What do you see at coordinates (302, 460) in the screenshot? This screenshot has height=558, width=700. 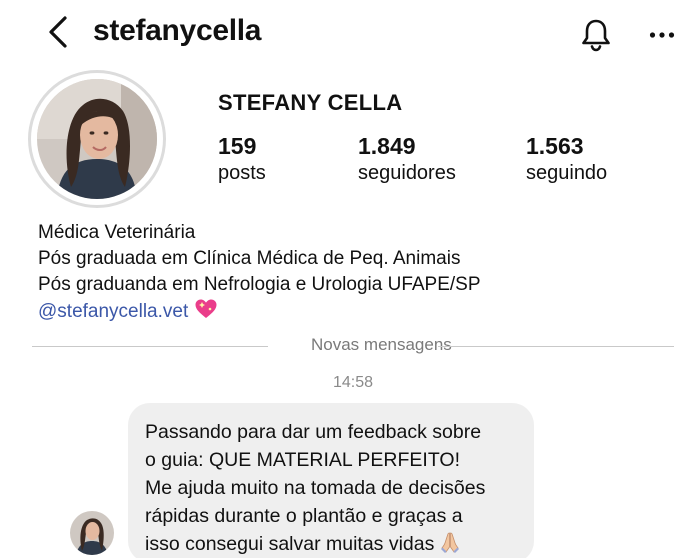 I see `message-line: o guia: QUE MATERIAL PERFEITO!` at bounding box center [302, 460].